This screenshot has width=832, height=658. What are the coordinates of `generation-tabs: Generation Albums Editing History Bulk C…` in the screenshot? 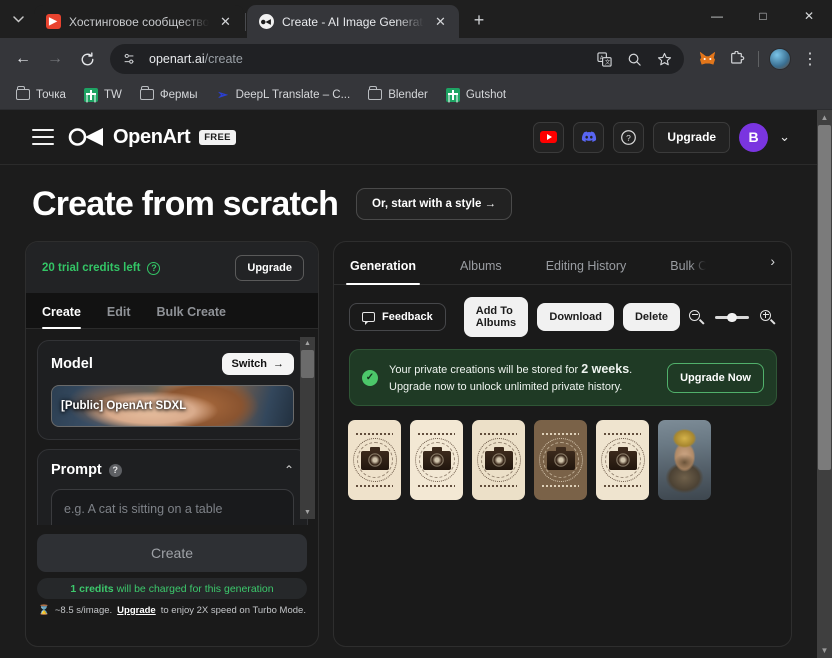 It's located at (562, 263).